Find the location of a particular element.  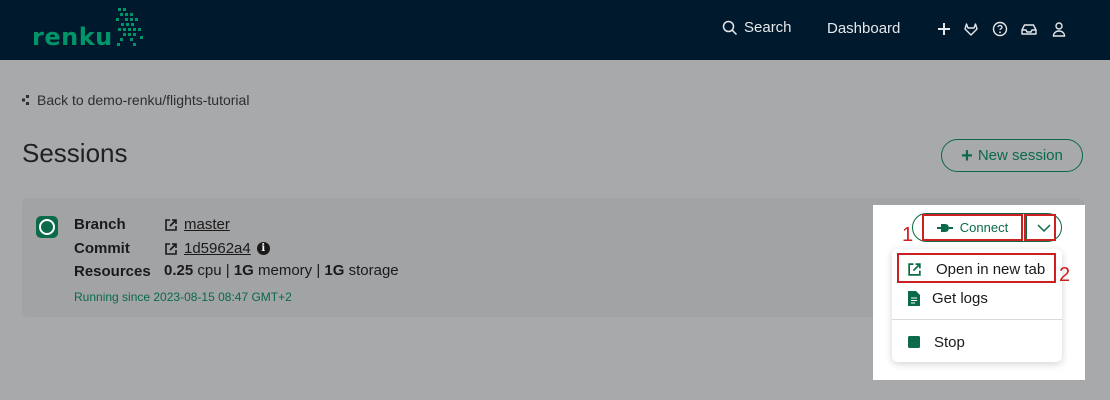

user-icon is located at coordinates (1059, 29).